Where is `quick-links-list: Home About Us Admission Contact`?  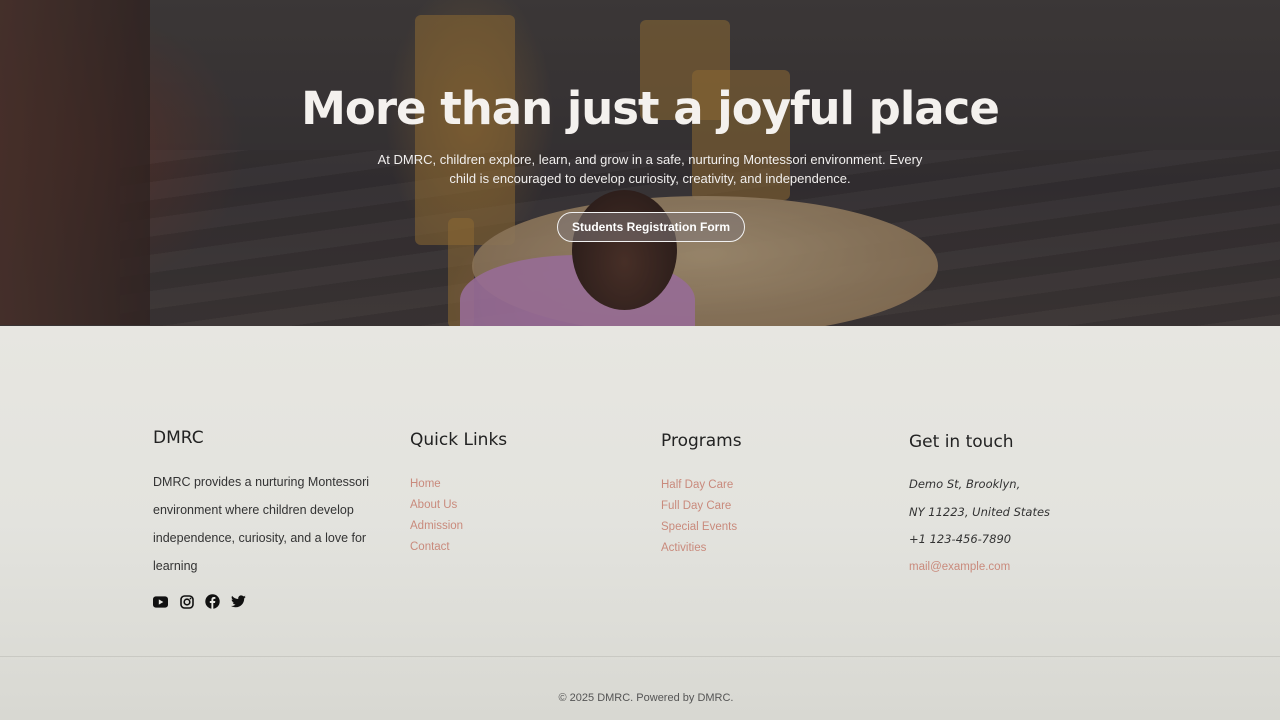 quick-links-list: Home About Us Admission Contact is located at coordinates (458, 516).